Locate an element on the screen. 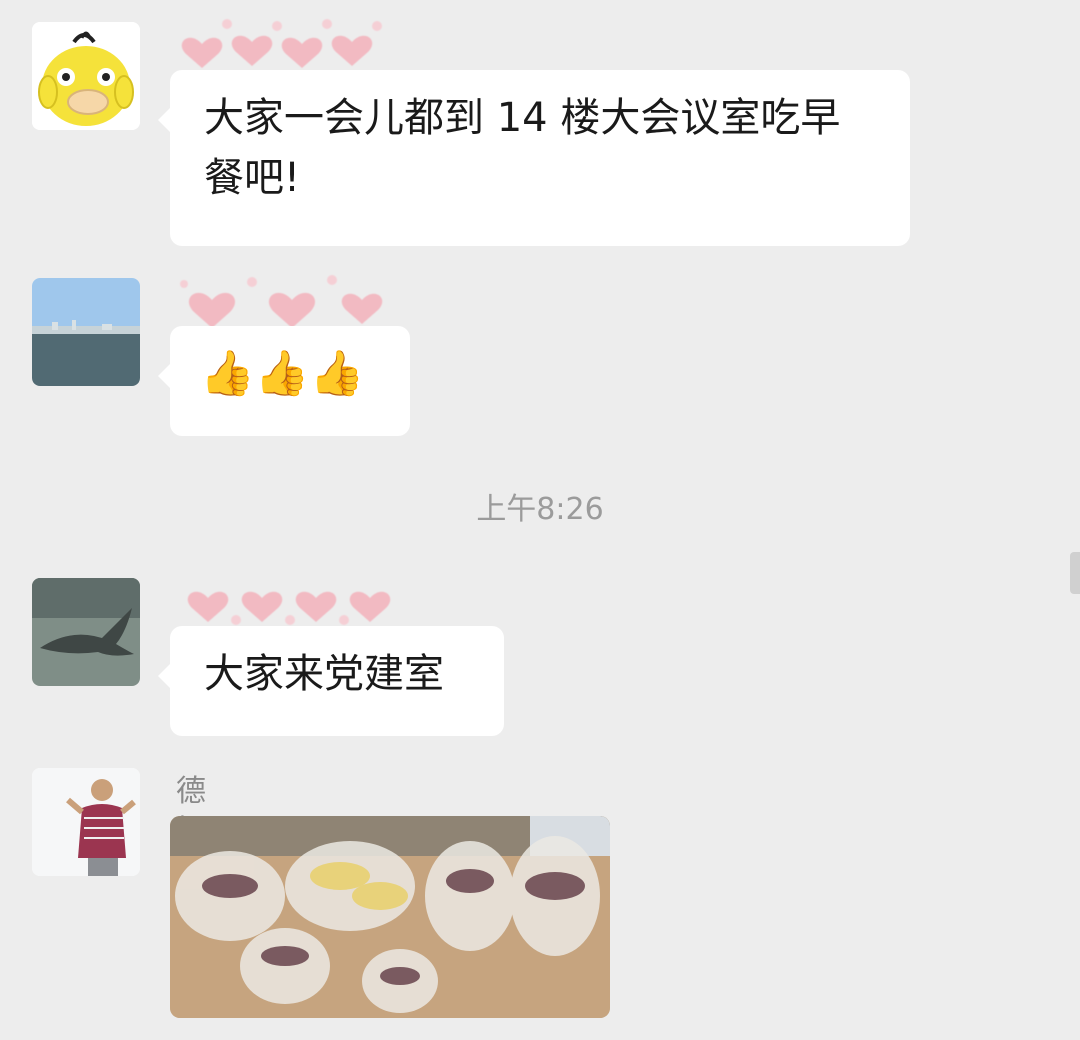 This screenshot has height=1040, width=1080. message-bubble: 👍👍👍 is located at coordinates (284, 381).